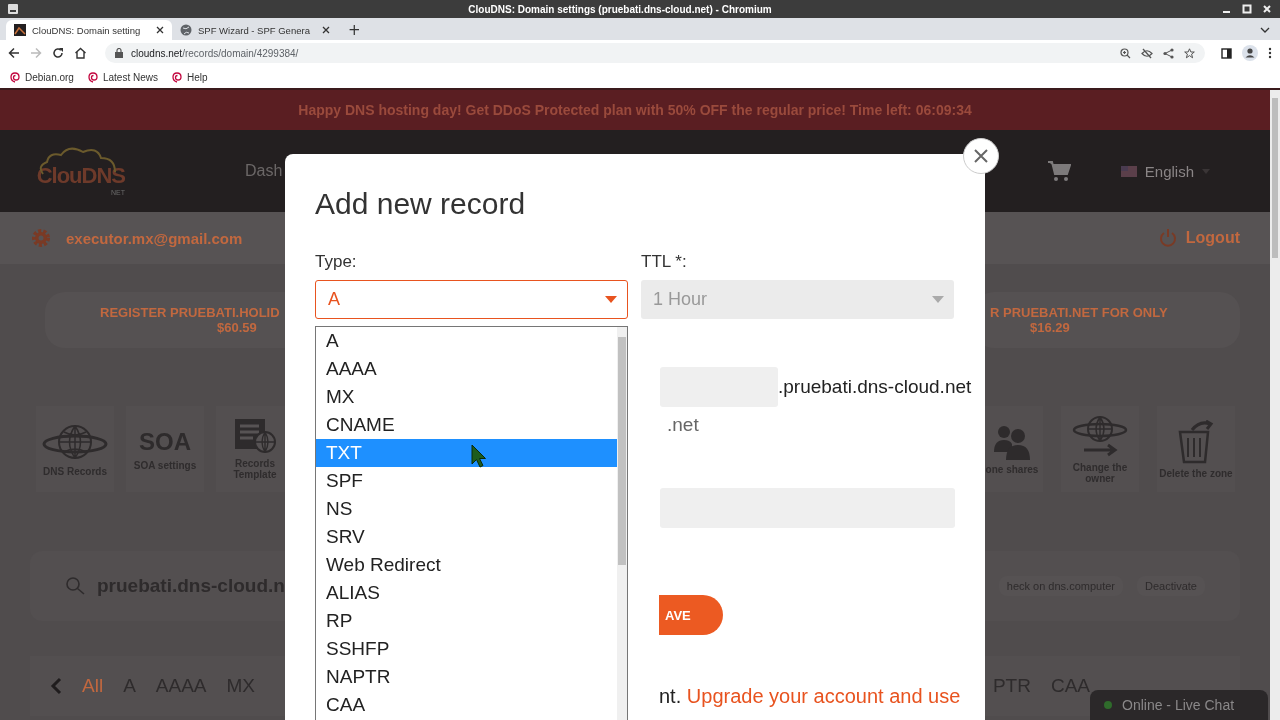  Describe the element at coordinates (1165, 171) in the screenshot. I see `language-selector: English` at that location.